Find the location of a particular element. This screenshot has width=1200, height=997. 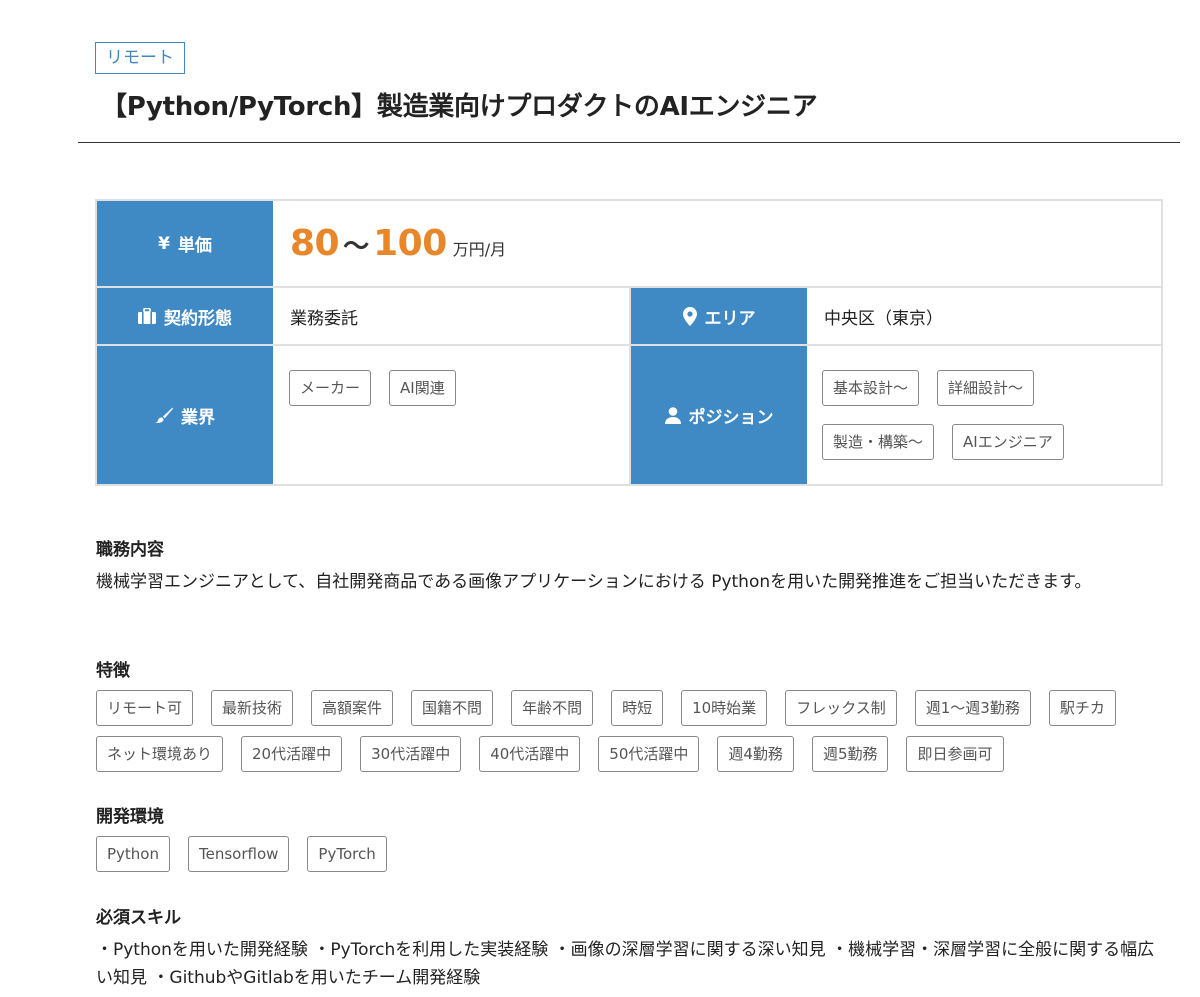

feature-tag: 即日参画可 is located at coordinates (955, 754).